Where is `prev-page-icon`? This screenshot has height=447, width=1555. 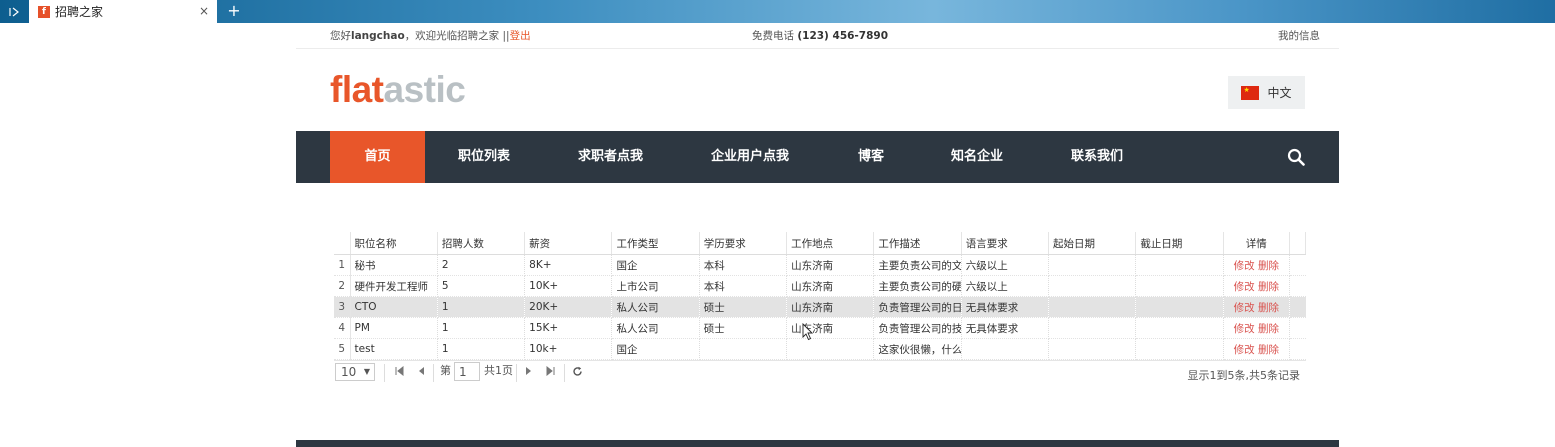 prev-page-icon is located at coordinates (421, 372).